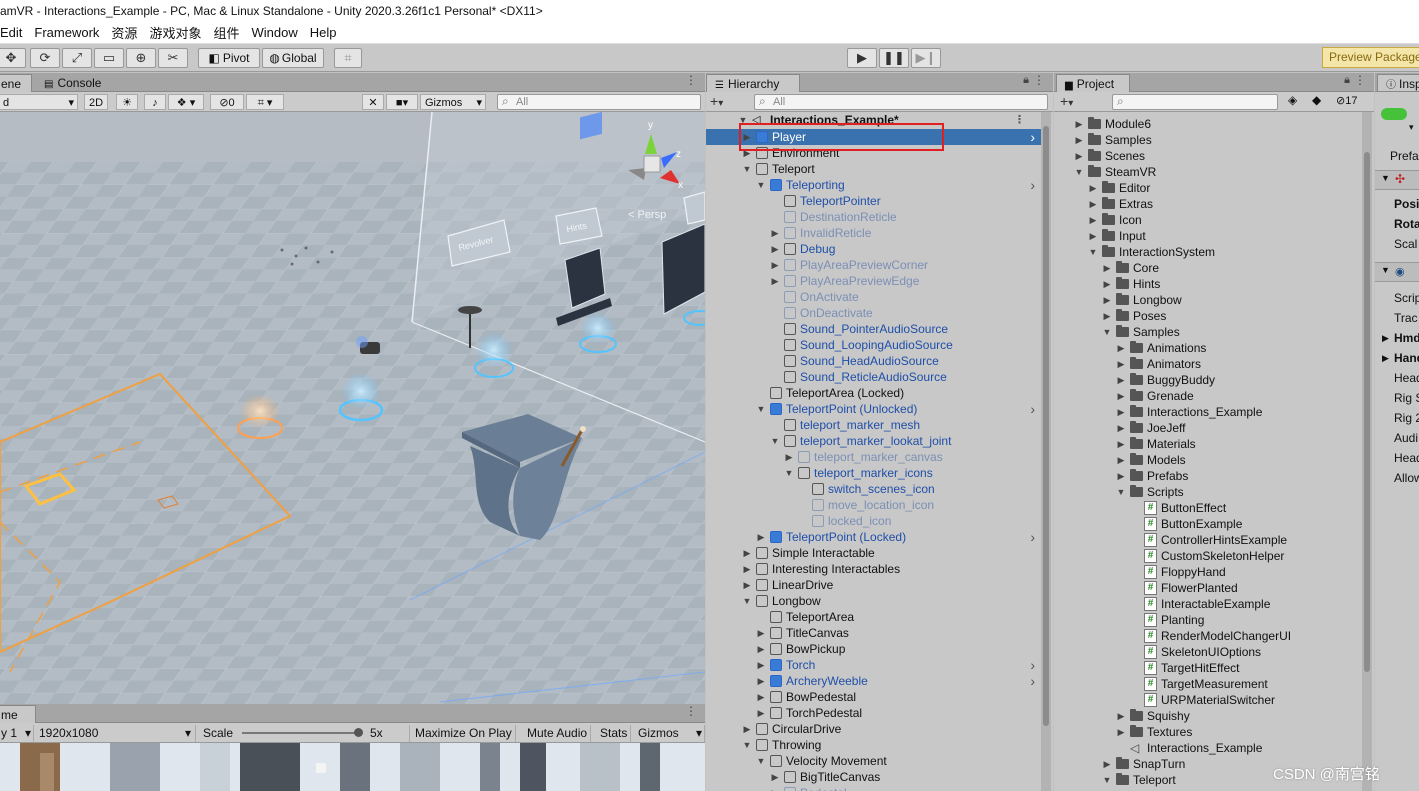 This screenshot has height=791, width=1419. What do you see at coordinates (155, 102) in the screenshot?
I see `audio-icon: ♪` at bounding box center [155, 102].